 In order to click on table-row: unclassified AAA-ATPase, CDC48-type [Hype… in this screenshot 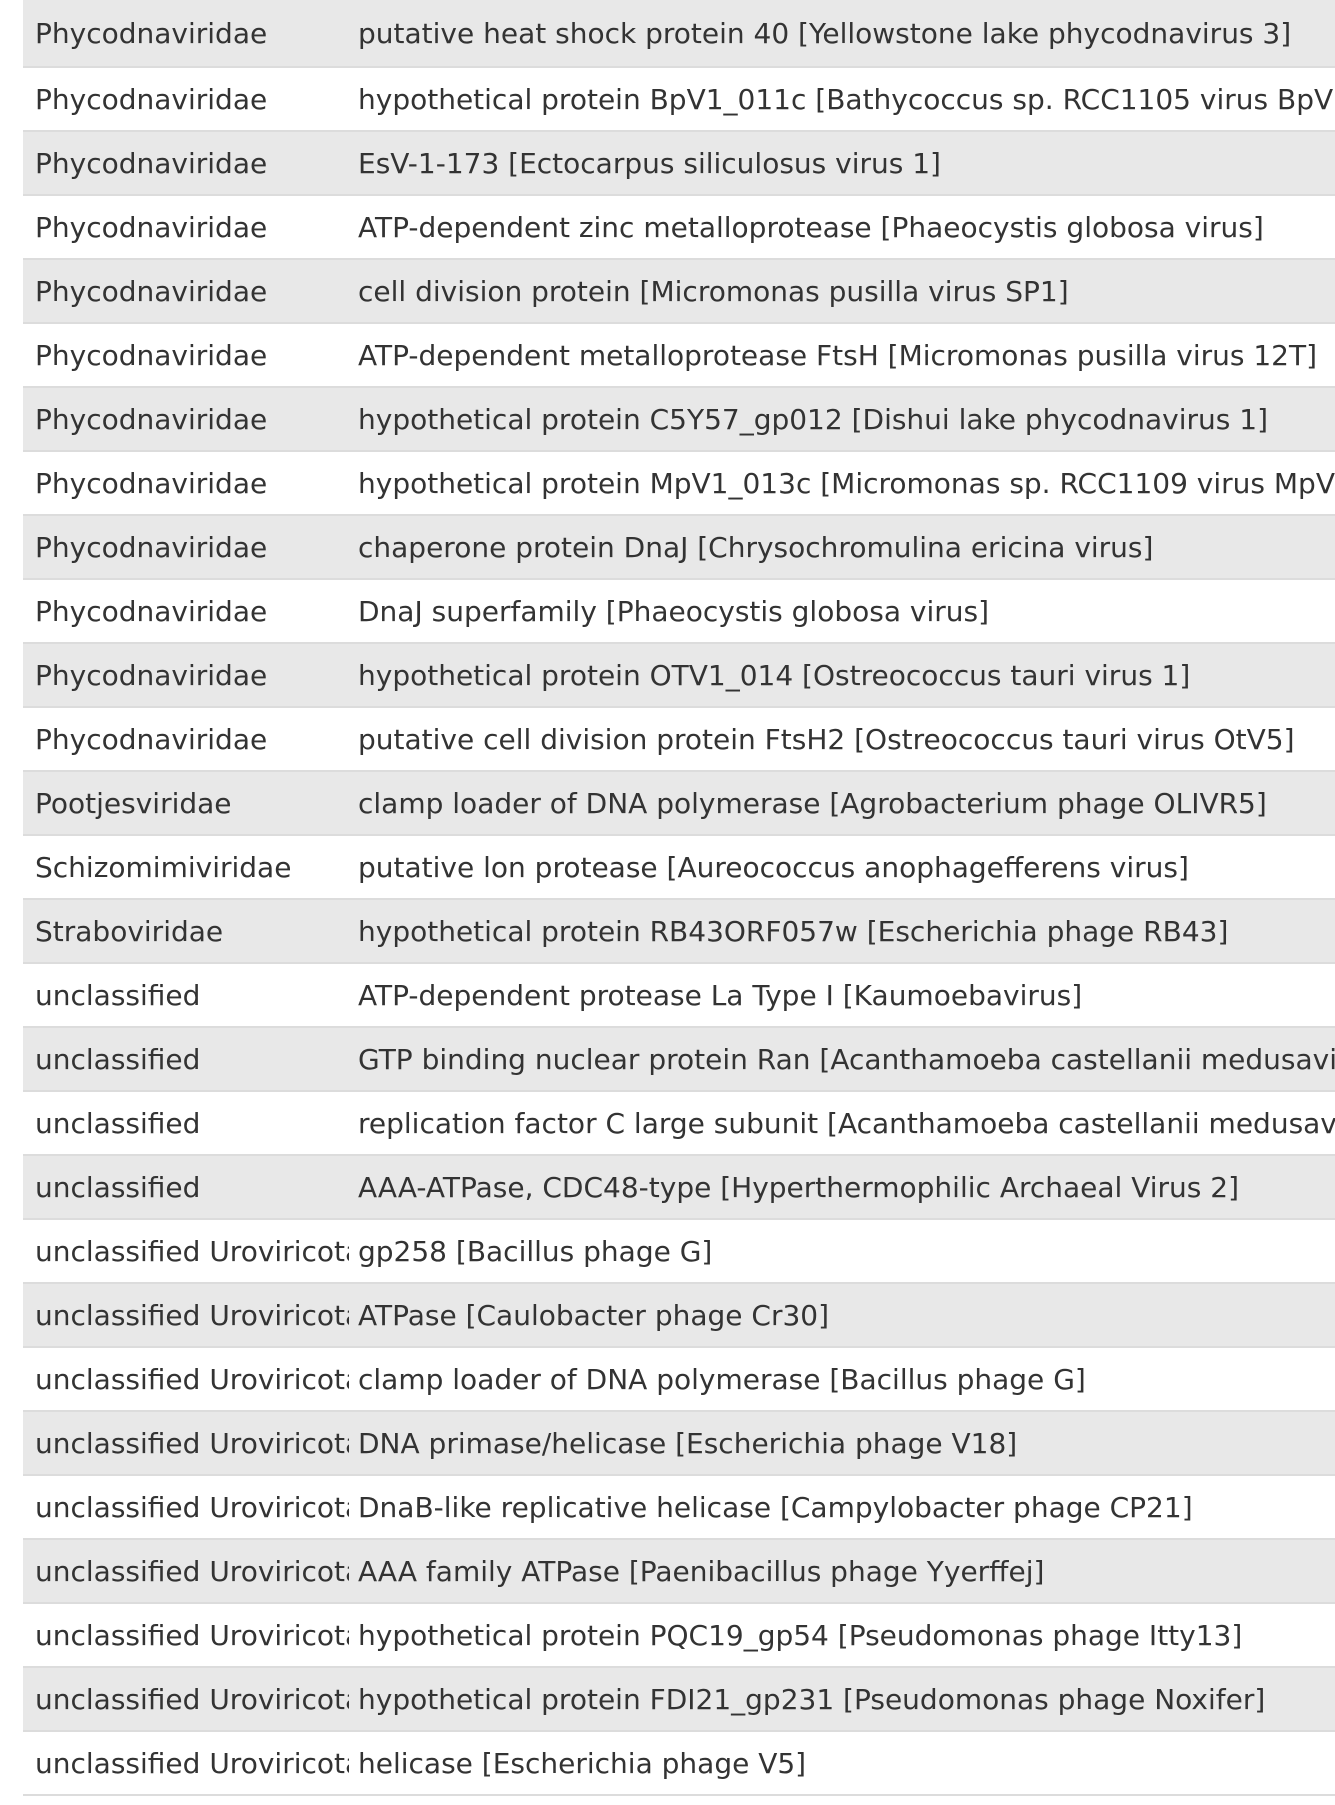, I will do `click(679, 1187)`.